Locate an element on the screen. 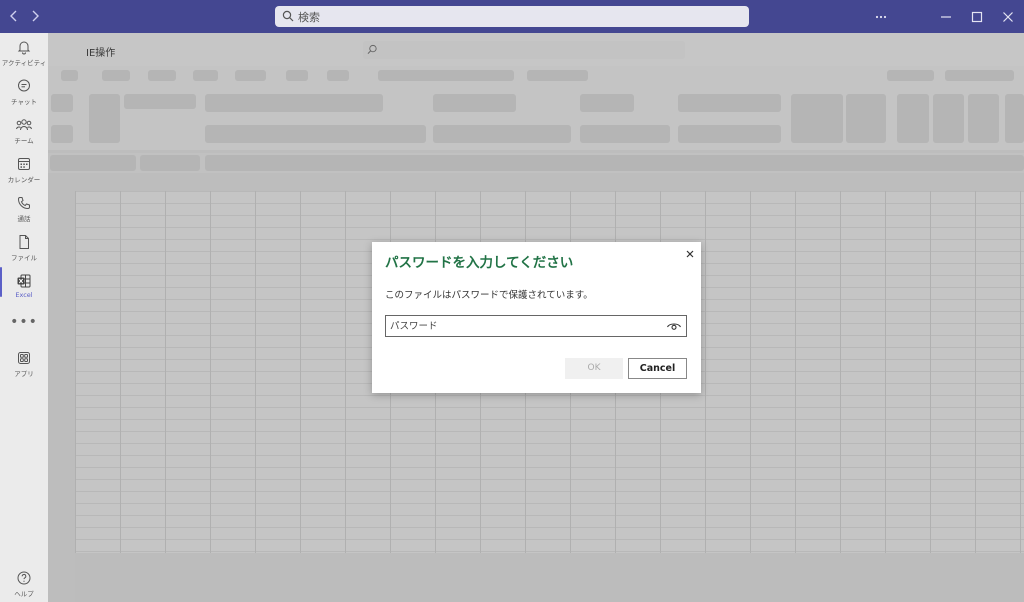 This screenshot has height=602, width=1024. forward-button is located at coordinates (35, 16).